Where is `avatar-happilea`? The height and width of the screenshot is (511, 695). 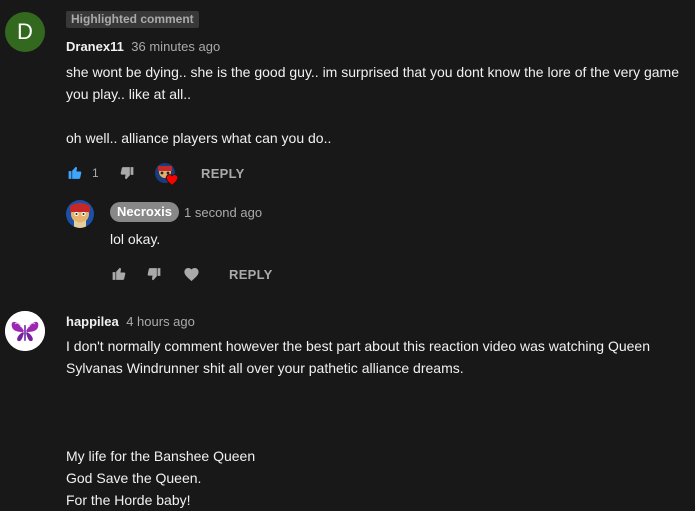
avatar-happilea is located at coordinates (25, 331).